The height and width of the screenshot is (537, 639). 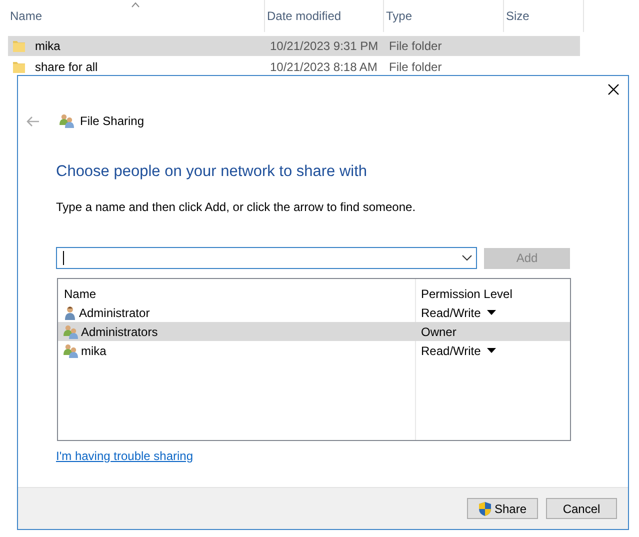 What do you see at coordinates (314, 350) in the screenshot?
I see `person-row: mika Read/Write` at bounding box center [314, 350].